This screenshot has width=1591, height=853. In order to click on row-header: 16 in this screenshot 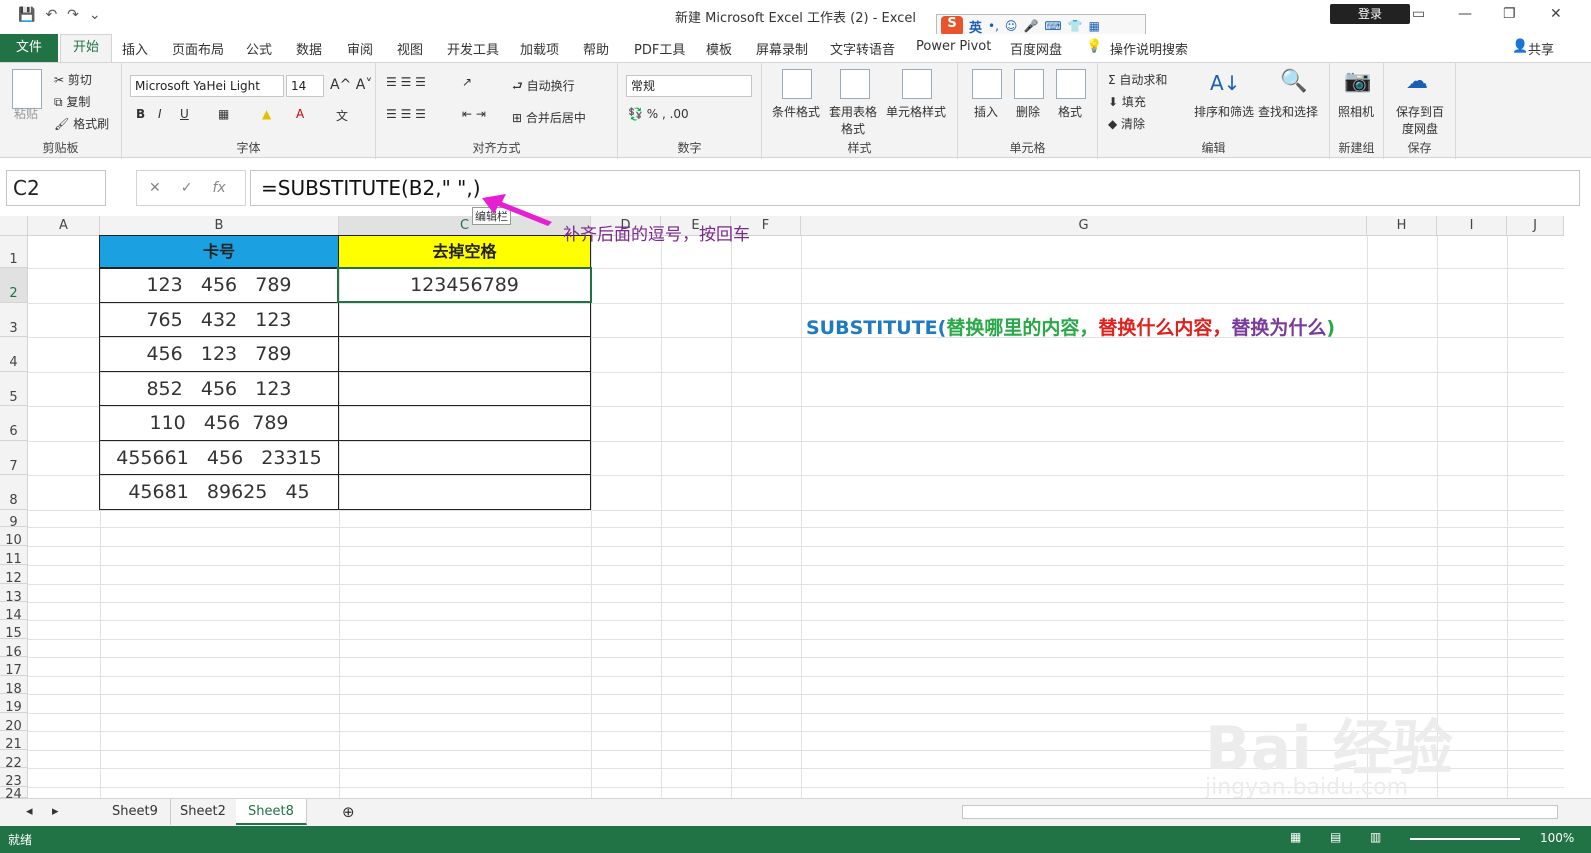, I will do `click(14, 649)`.